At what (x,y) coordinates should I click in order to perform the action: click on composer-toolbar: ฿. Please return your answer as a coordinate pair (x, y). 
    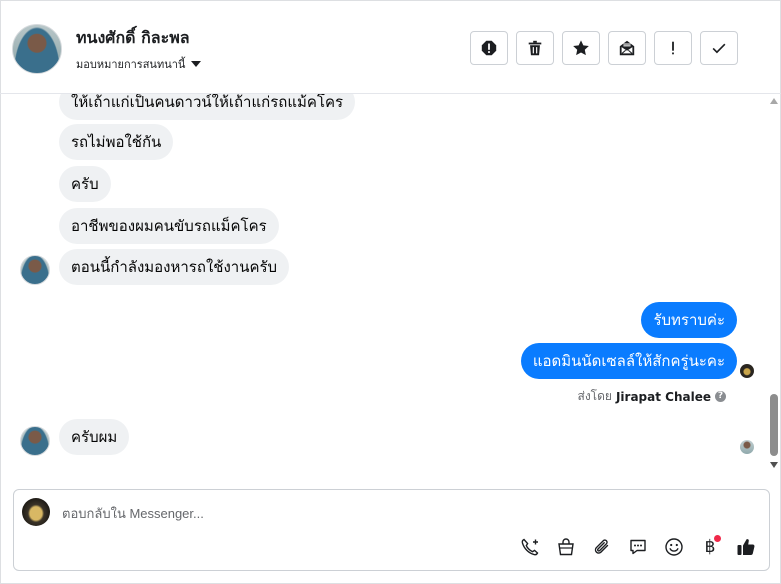
    Looking at the image, I should click on (638, 546).